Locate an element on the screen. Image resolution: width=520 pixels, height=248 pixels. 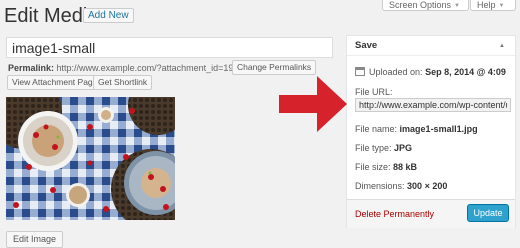
file-size-label: File size: is located at coordinates (373, 167).